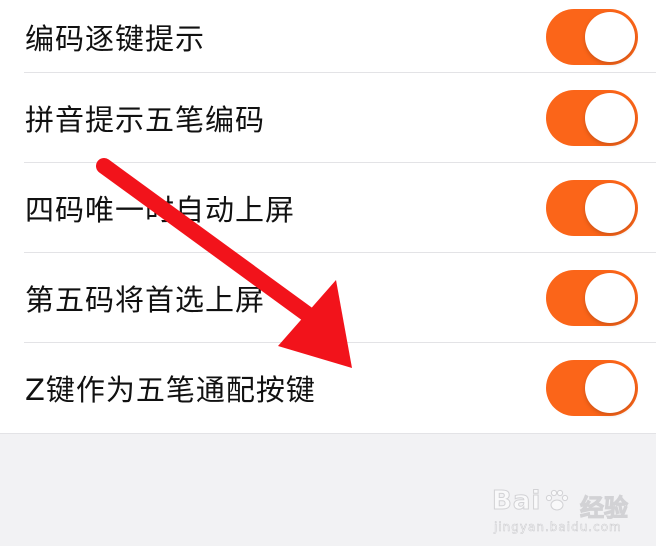 The height and width of the screenshot is (546, 656). I want to click on watermark-url: jingyan.baidu.com, so click(558, 527).